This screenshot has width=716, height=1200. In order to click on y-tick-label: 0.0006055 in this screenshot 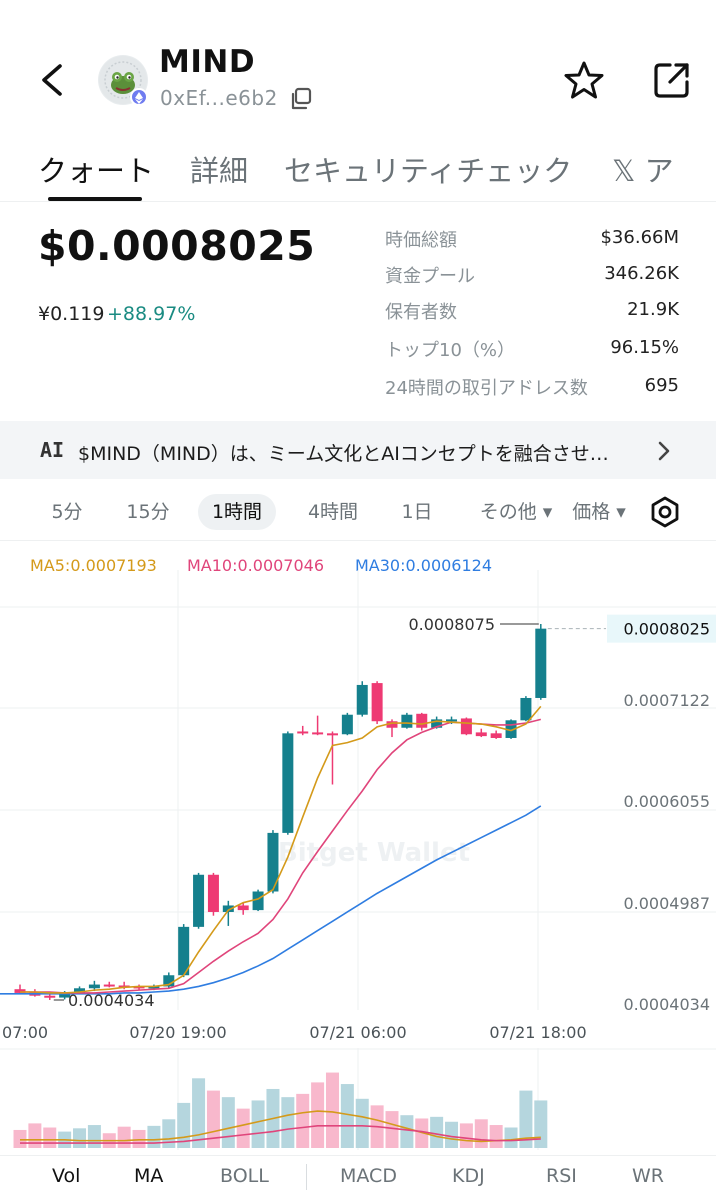, I will do `click(666, 801)`.